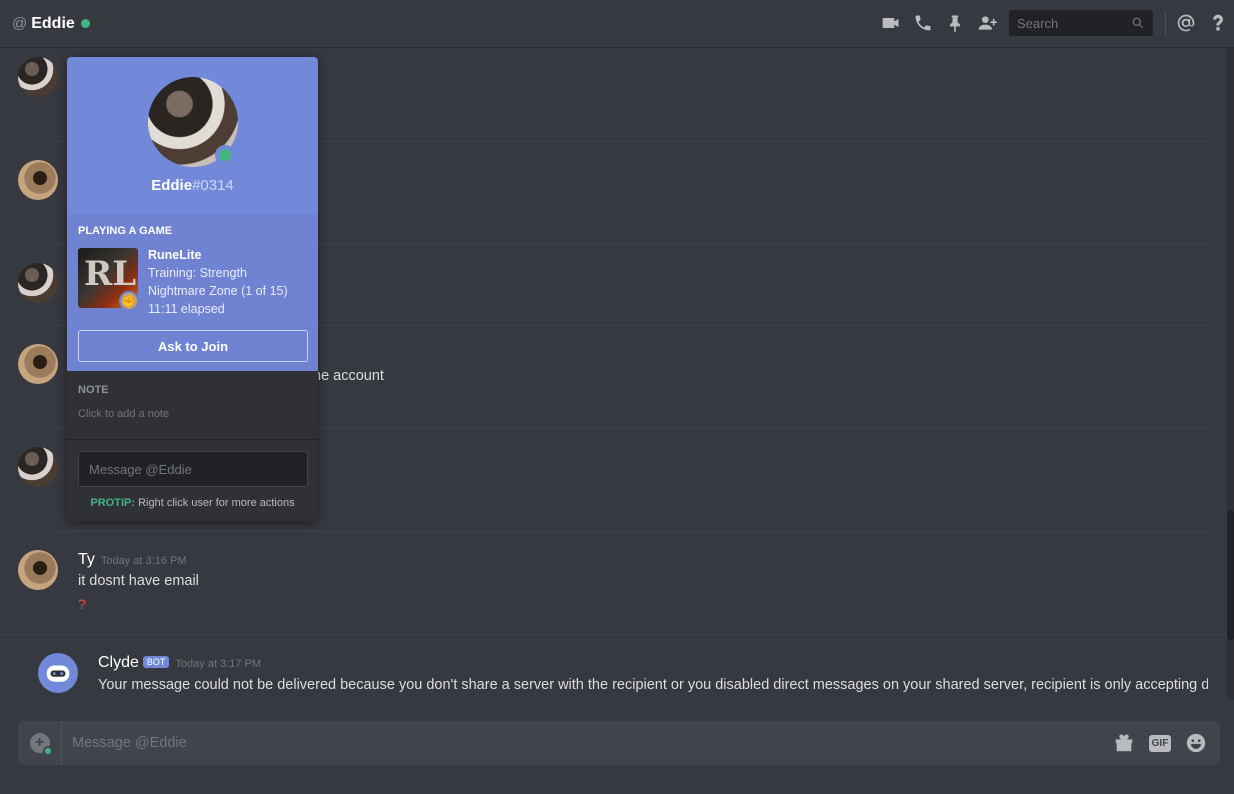 The height and width of the screenshot is (794, 1234). Describe the element at coordinates (218, 291) in the screenshot. I see `activity-state: Nightmare Zone (1 of 15)` at that location.